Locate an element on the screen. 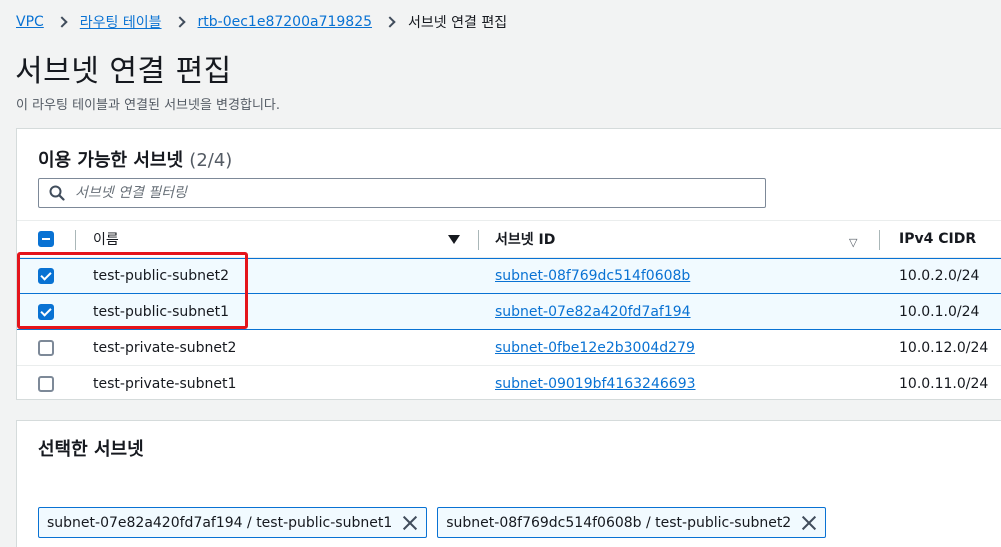 The image size is (1001, 547). page-title: 서브넷 연결 편집 is located at coordinates (123, 71).